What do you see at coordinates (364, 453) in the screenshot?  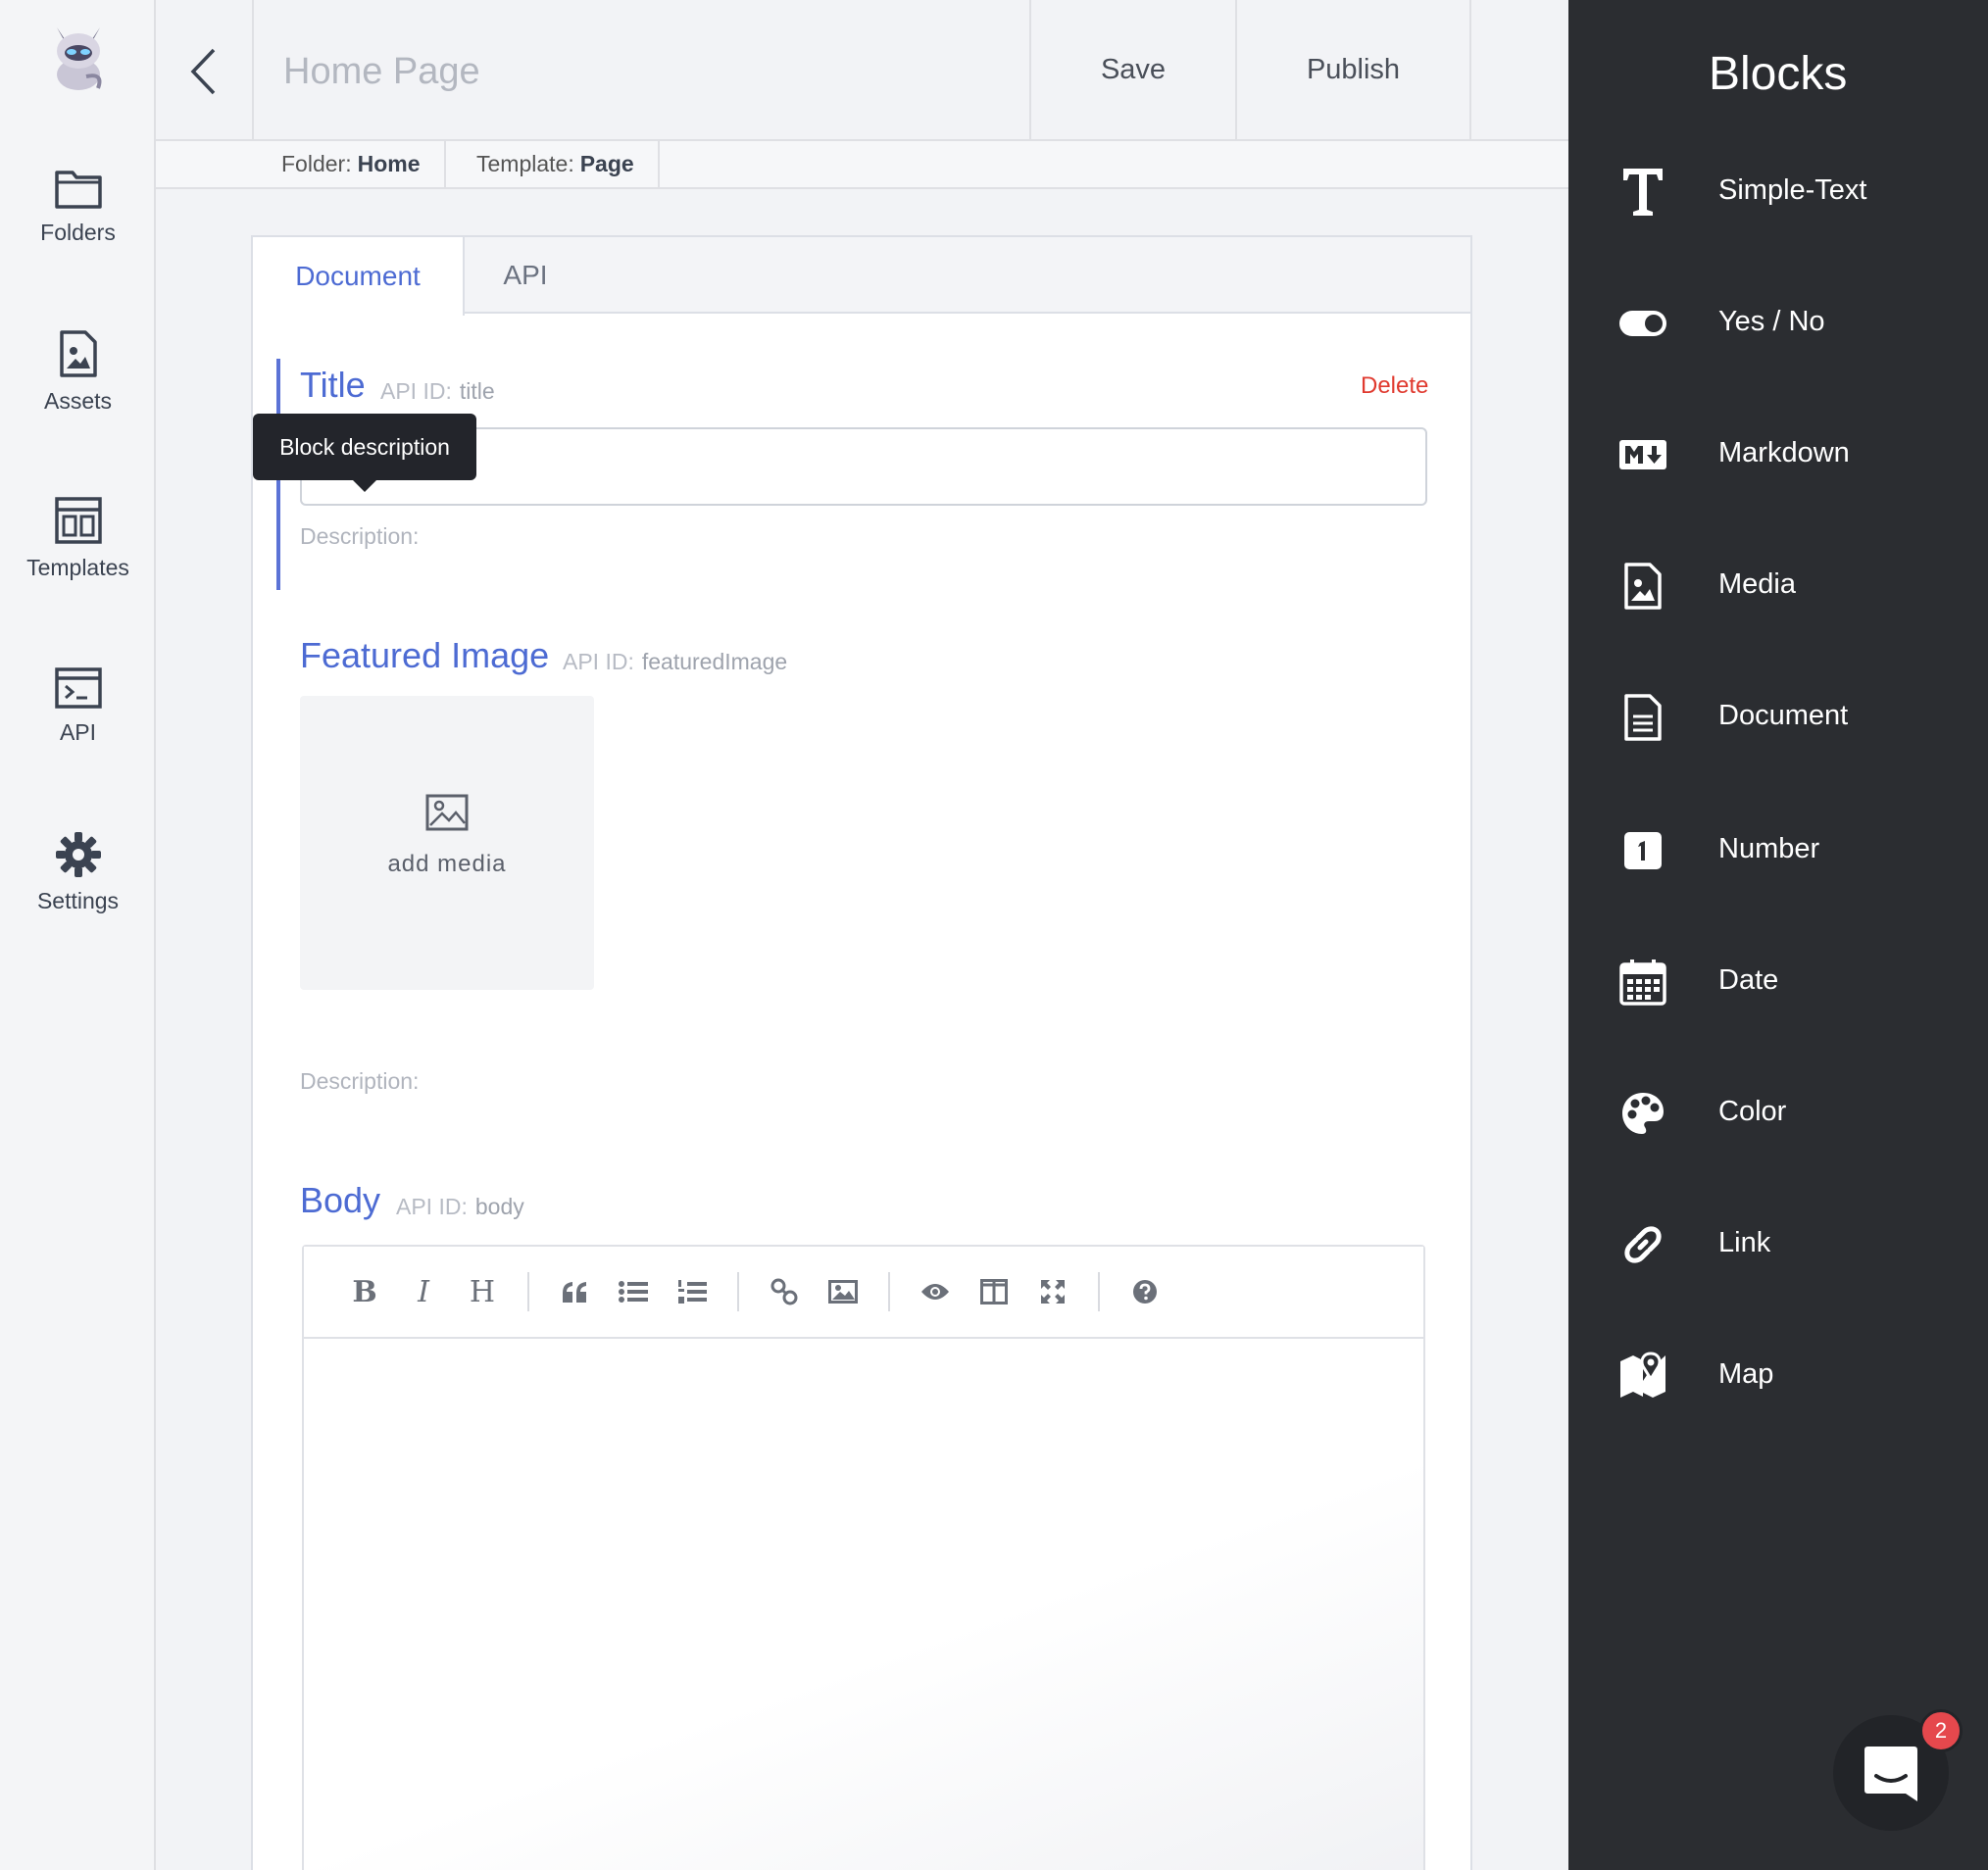 I see `block-description-tooltip: Block description` at bounding box center [364, 453].